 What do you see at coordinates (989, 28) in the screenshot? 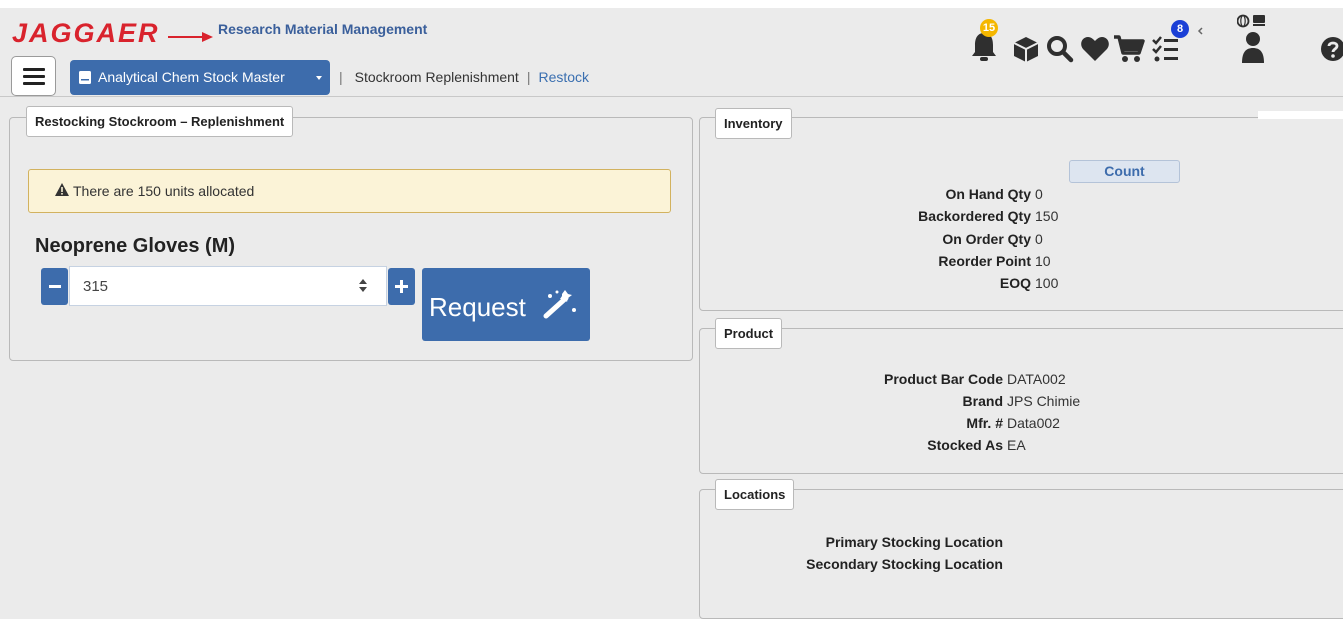
I see `notifications-badge: 15` at bounding box center [989, 28].